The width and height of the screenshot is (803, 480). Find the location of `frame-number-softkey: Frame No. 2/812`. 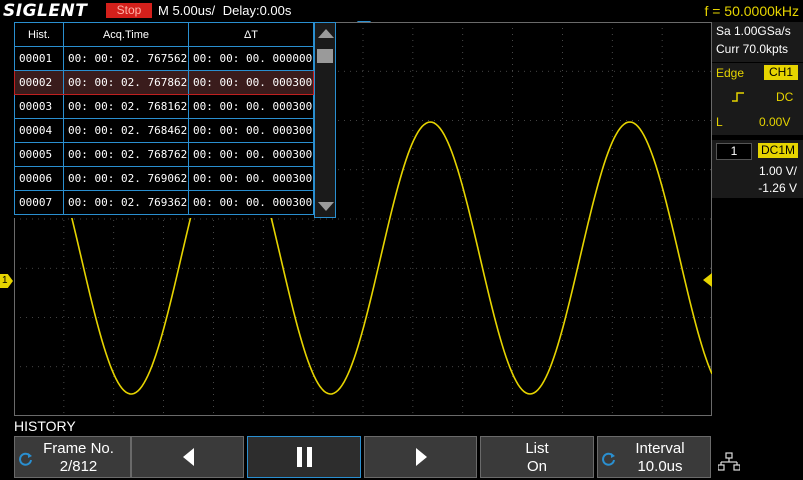

frame-number-softkey: Frame No. 2/812 is located at coordinates (72, 457).